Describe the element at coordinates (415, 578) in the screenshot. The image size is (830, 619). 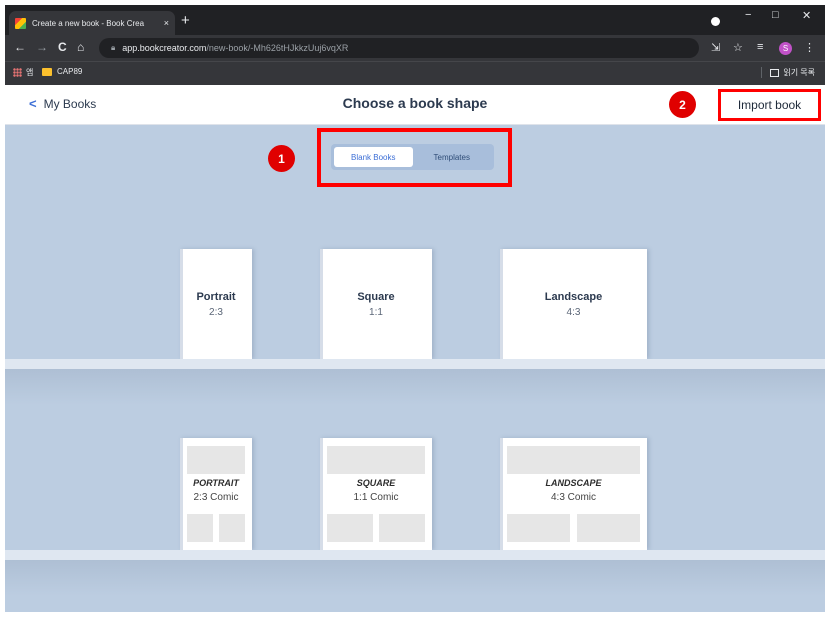
I see `shelf-bottom-shadow` at that location.